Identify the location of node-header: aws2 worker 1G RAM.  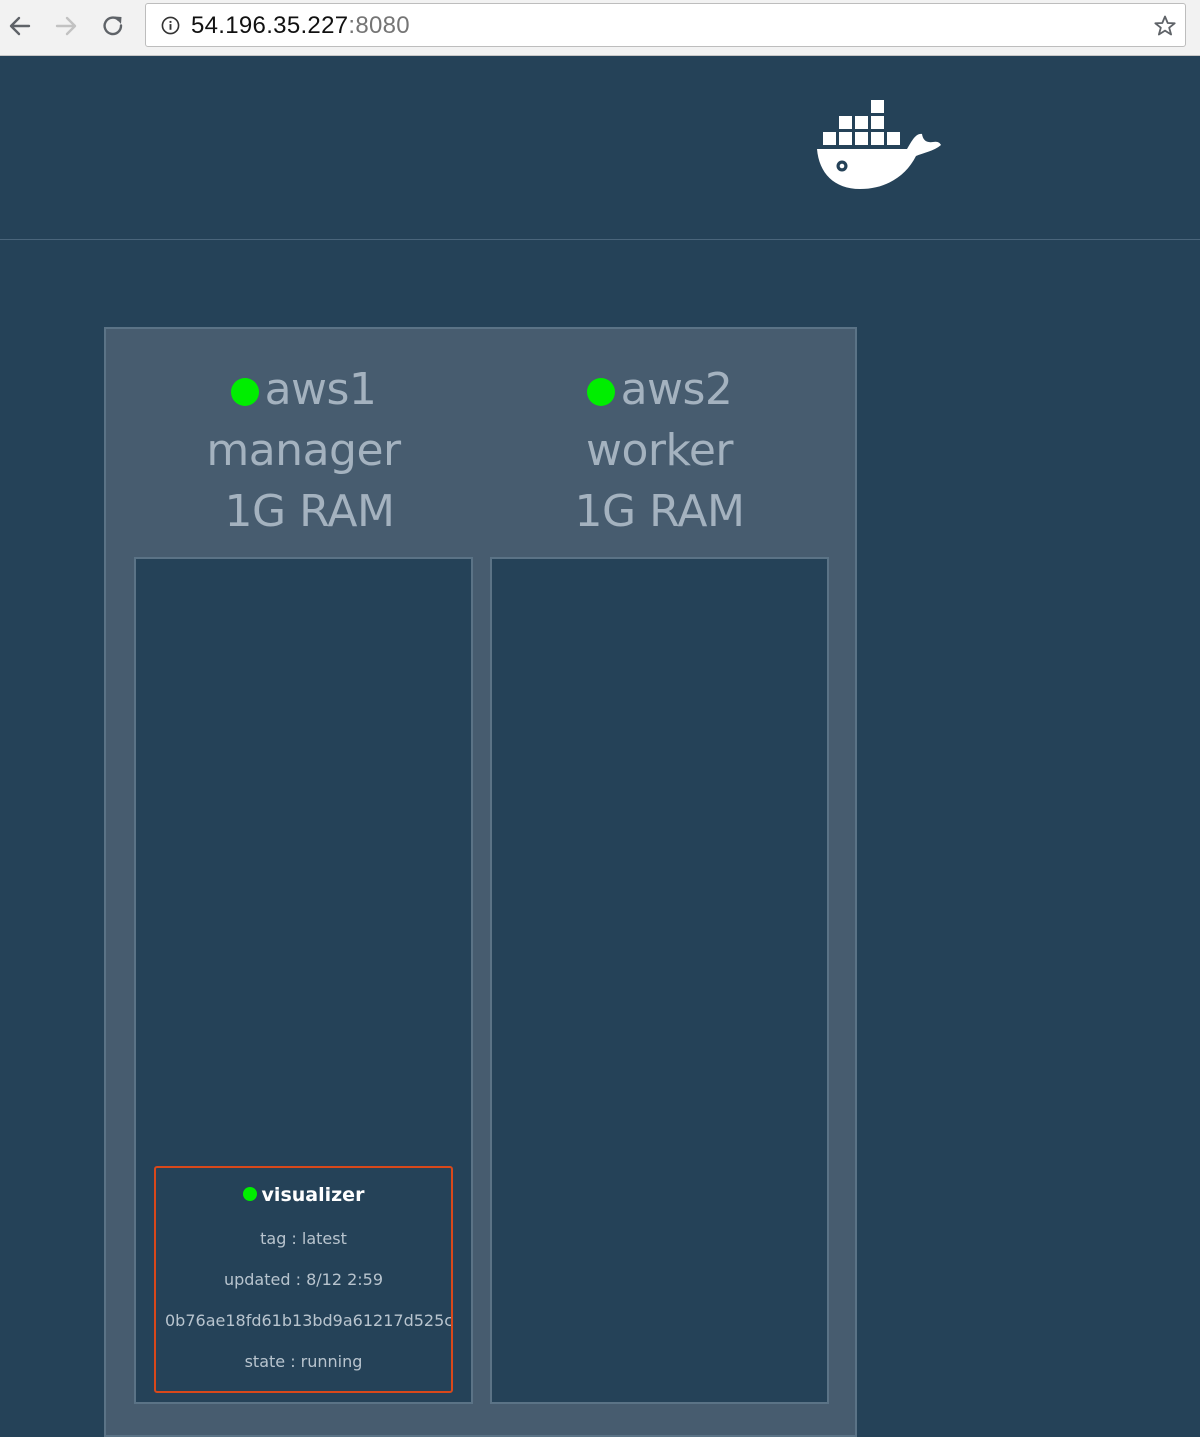
(659, 450).